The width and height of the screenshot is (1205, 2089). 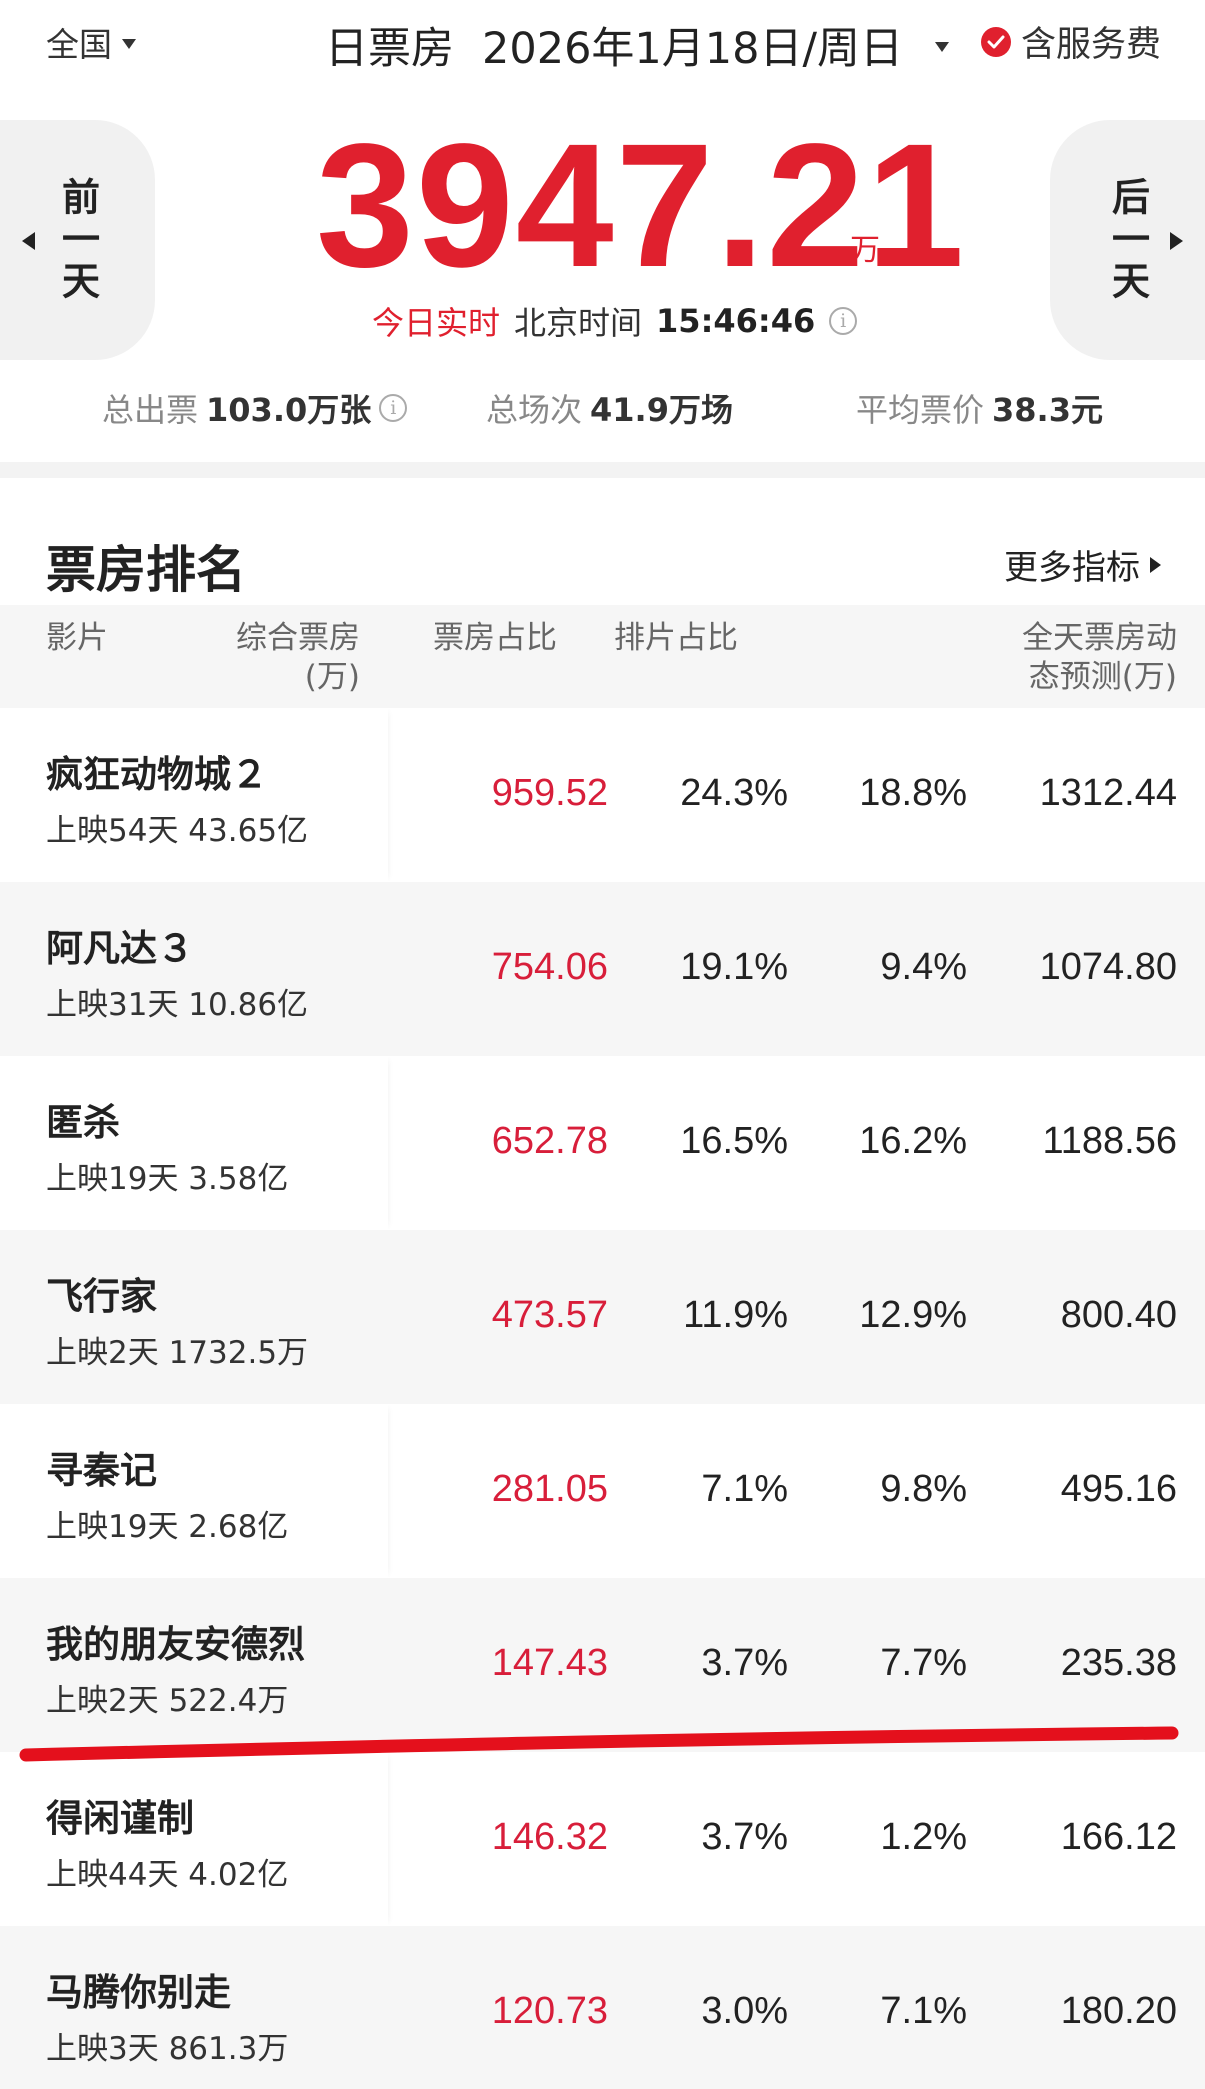 What do you see at coordinates (549, 1141) in the screenshot?
I see `box-office-value: 652.78` at bounding box center [549, 1141].